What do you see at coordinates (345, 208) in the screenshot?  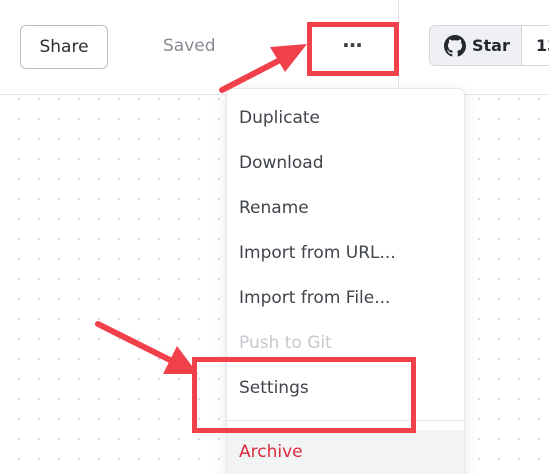 I see `menu-item-rename: Rename` at bounding box center [345, 208].